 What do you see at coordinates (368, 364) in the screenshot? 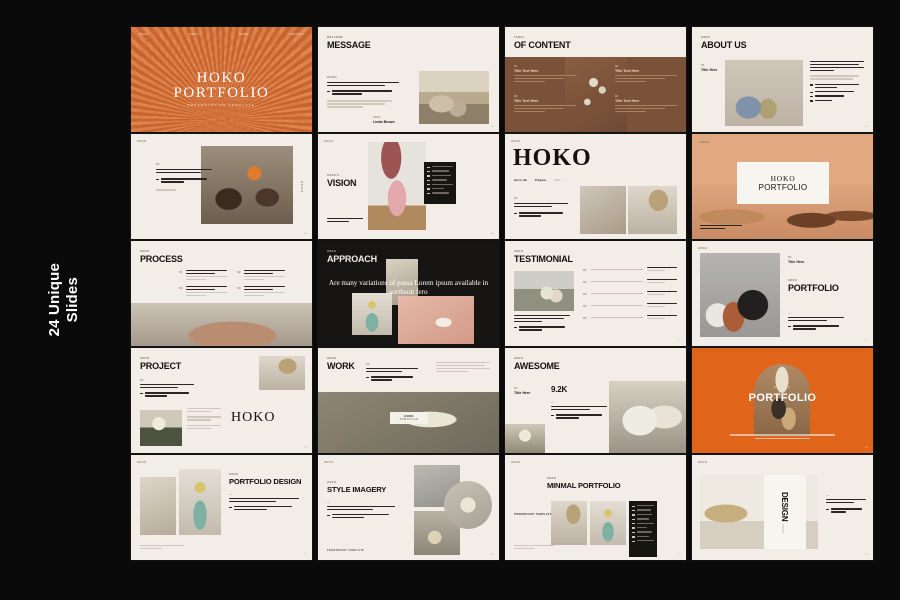
I see `body-label: 01` at bounding box center [368, 364].